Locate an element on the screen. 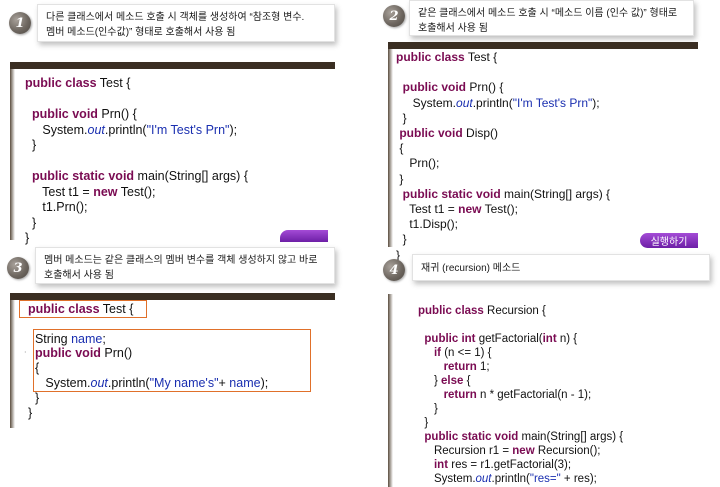 This screenshot has width=720, height=487. code-line: public int getFactorial(int n) { is located at coordinates (501, 339).